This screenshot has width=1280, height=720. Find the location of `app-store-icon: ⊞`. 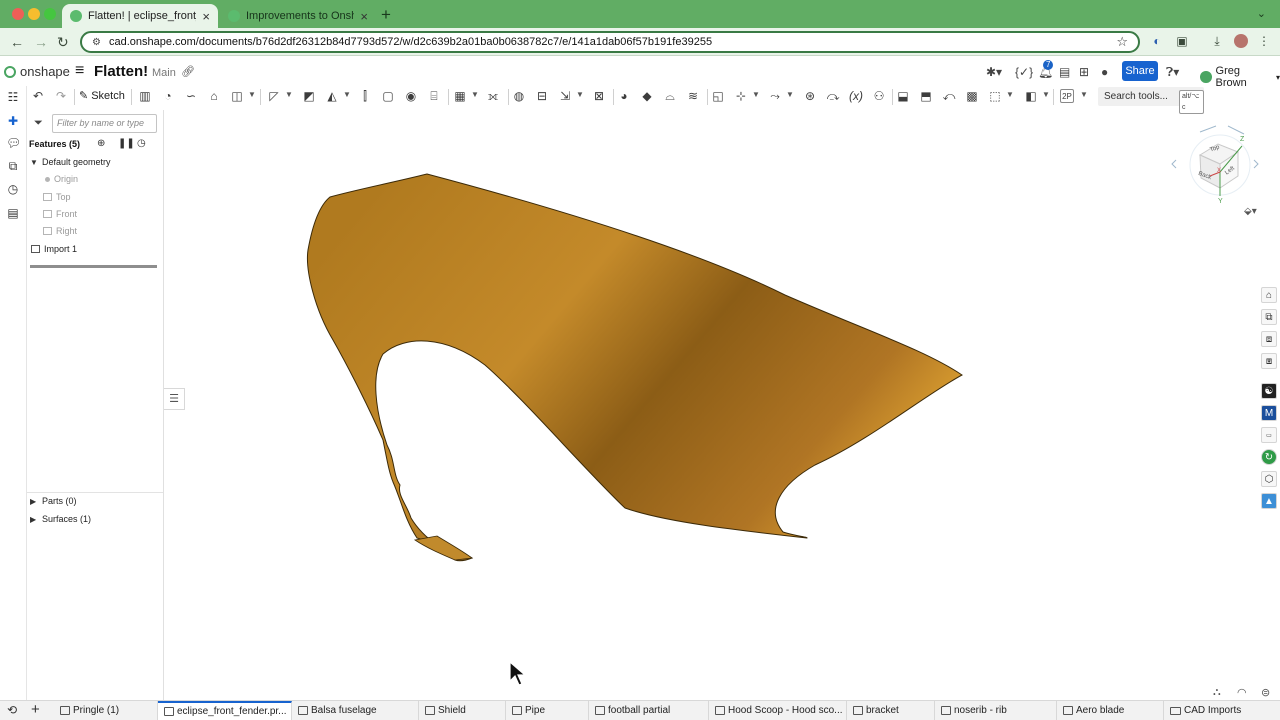

app-store-icon: ⊞ is located at coordinates (1084, 72).